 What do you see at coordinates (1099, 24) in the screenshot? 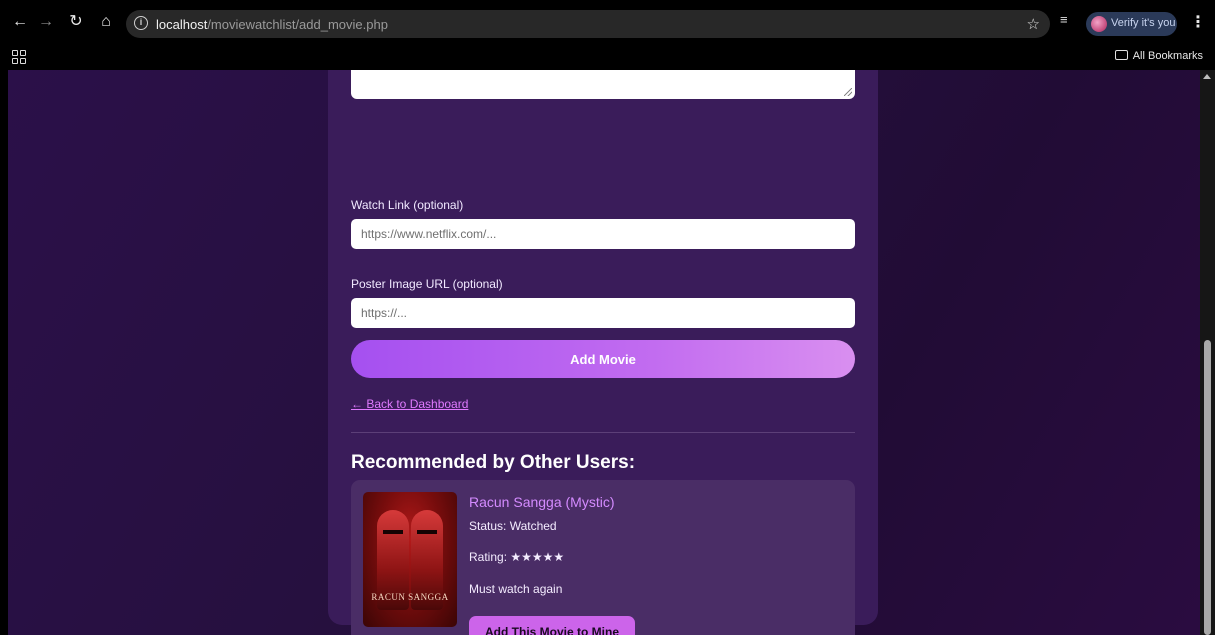
I see `avatar` at bounding box center [1099, 24].